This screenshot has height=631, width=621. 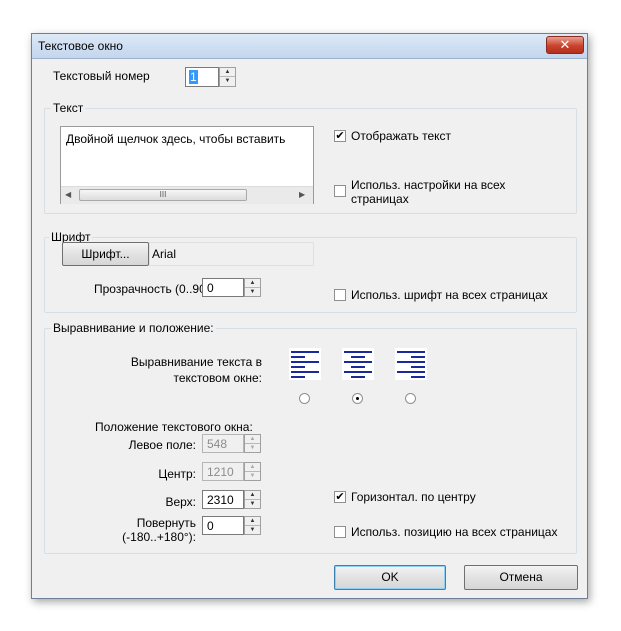 What do you see at coordinates (177, 474) in the screenshot?
I see `center-label: Центр:` at bounding box center [177, 474].